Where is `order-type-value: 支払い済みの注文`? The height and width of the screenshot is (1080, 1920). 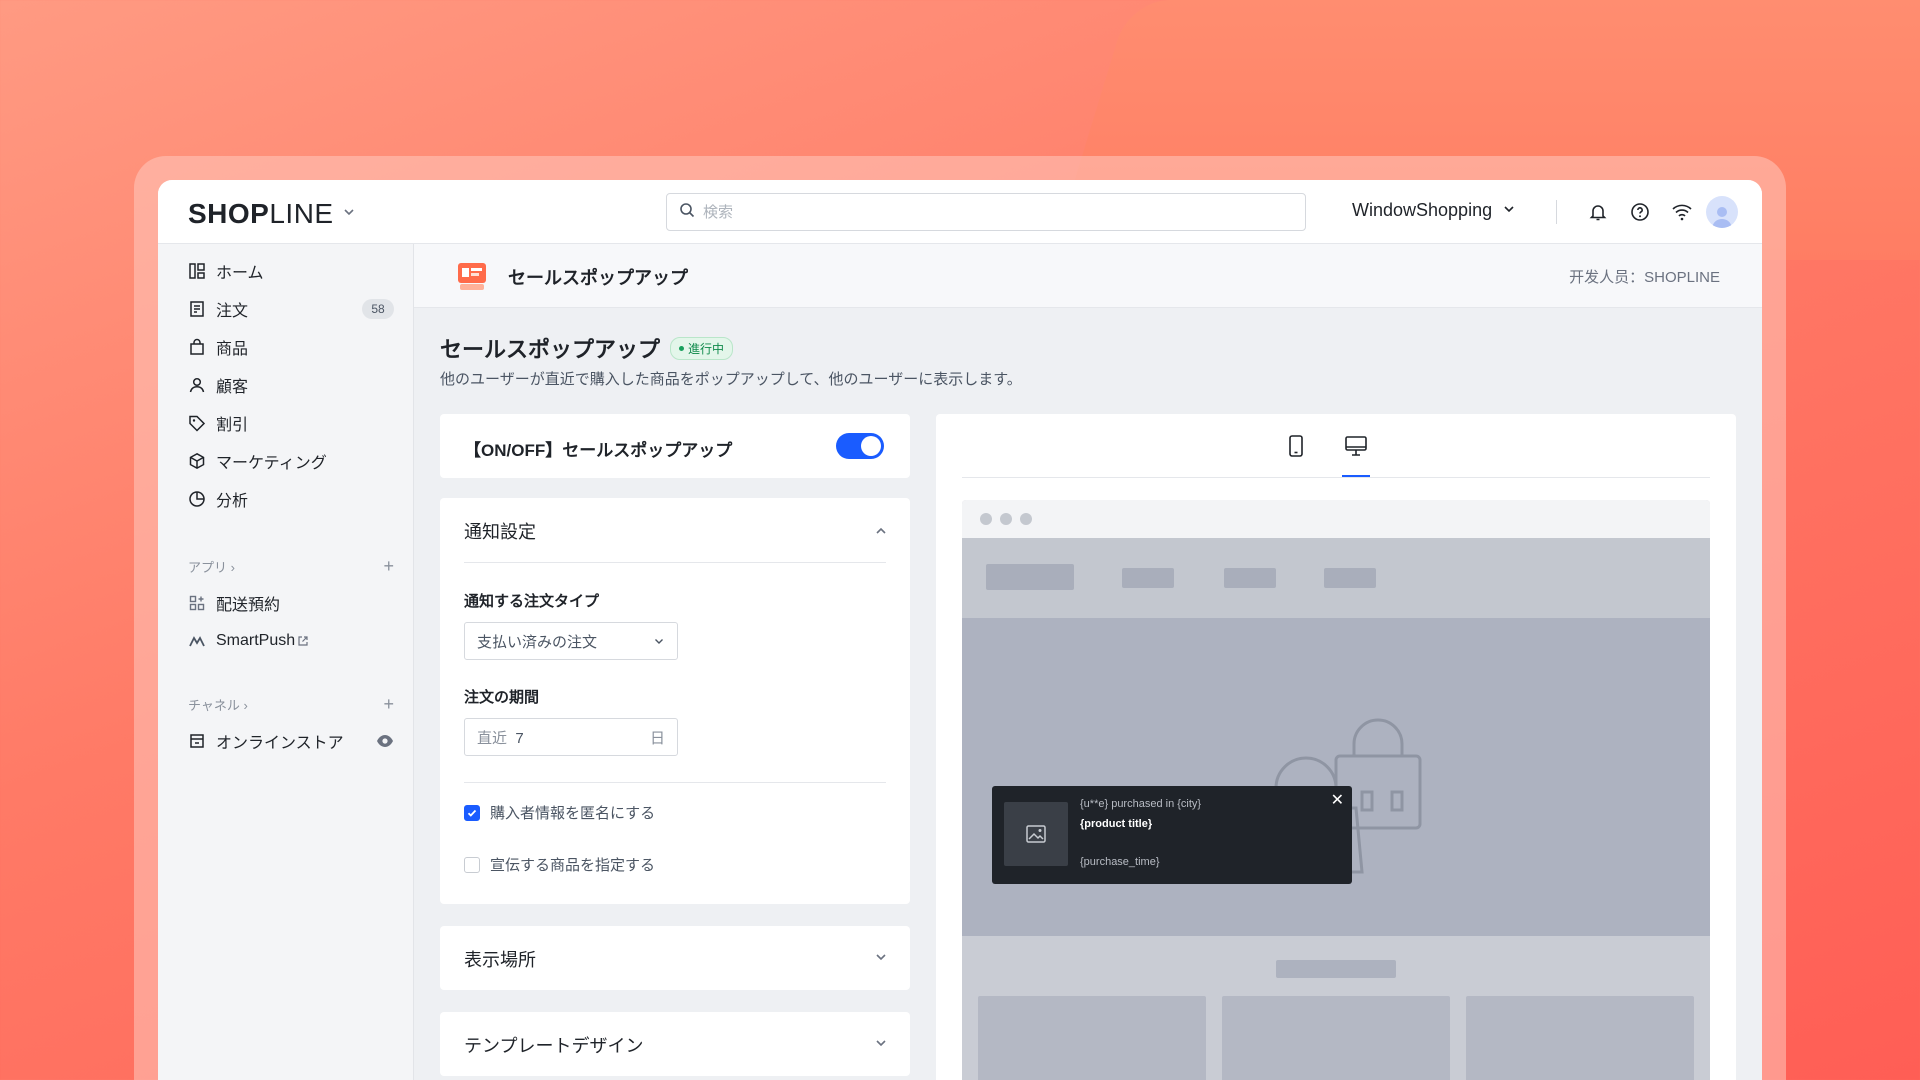
order-type-value: 支払い済みの注文 is located at coordinates (537, 642).